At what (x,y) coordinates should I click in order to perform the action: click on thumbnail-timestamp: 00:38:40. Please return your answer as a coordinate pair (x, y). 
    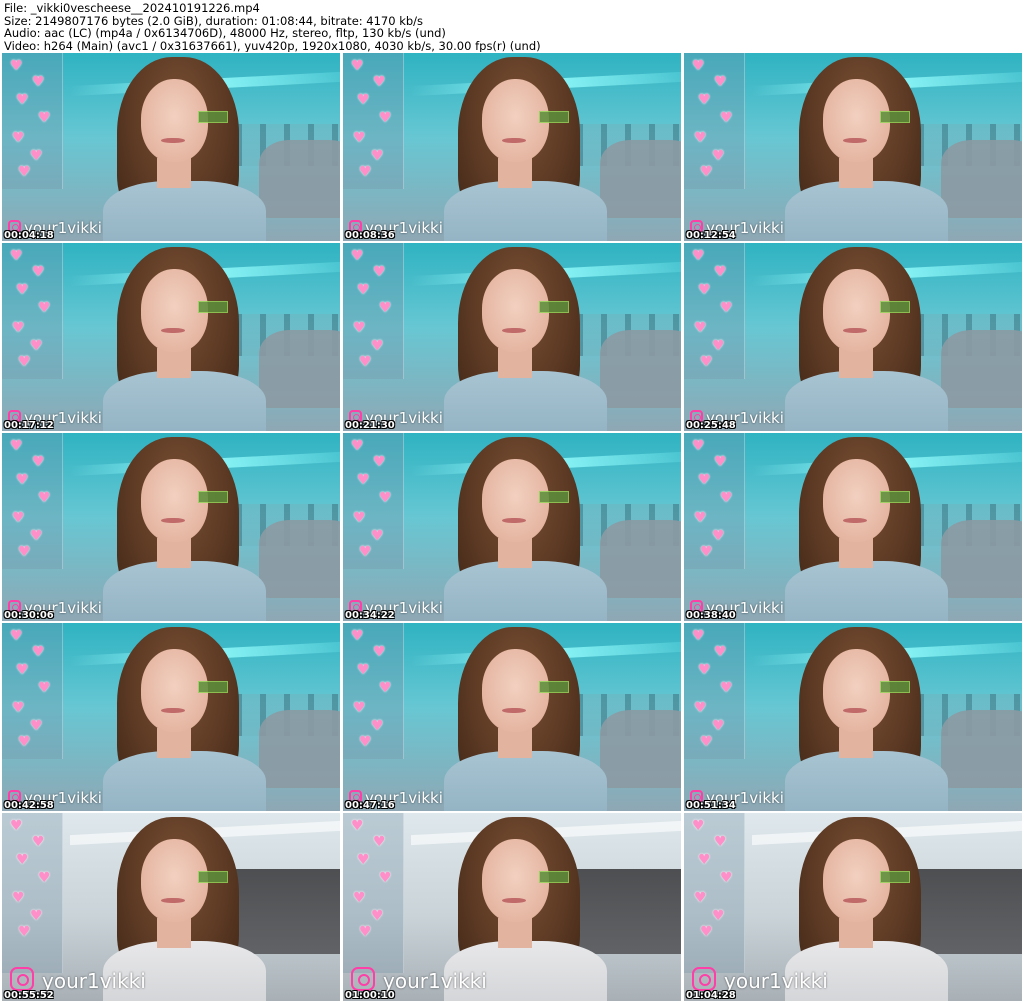
    Looking at the image, I should click on (711, 615).